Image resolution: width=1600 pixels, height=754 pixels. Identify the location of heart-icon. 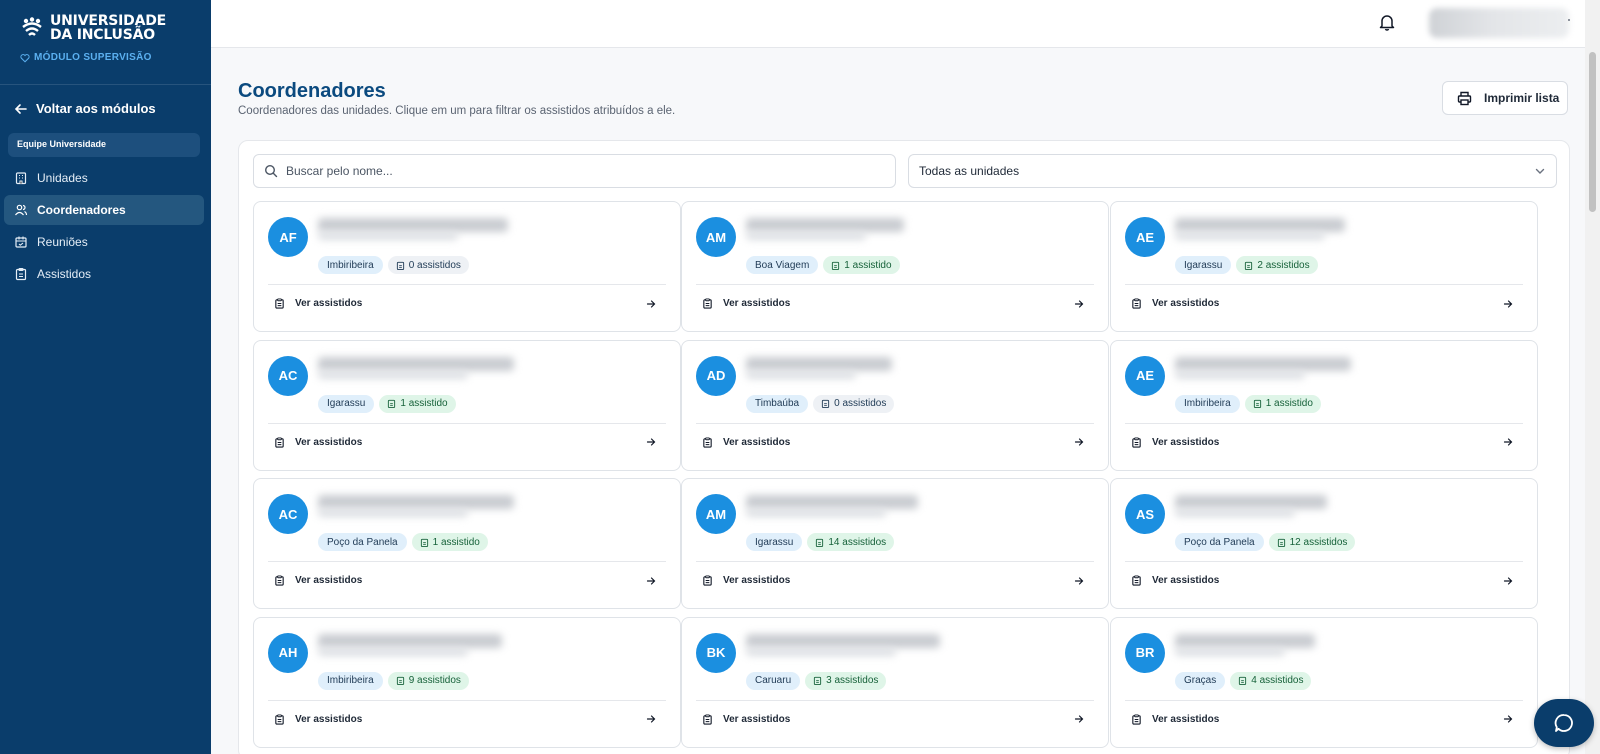
(25, 57).